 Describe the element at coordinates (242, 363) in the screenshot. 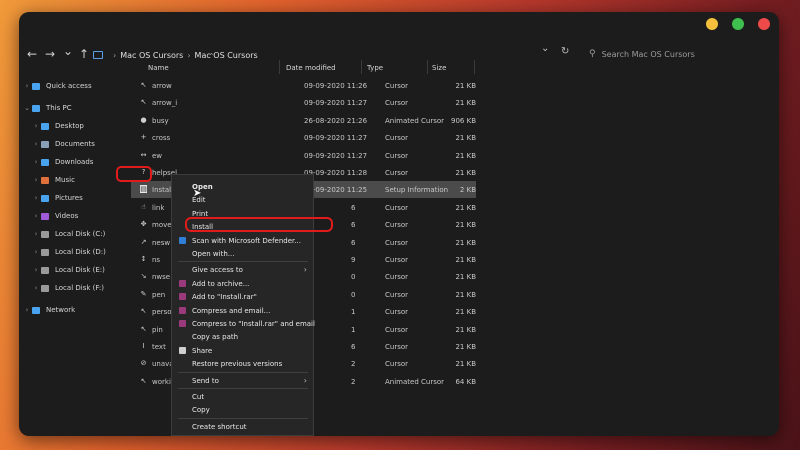

I see `menu-item-restore-previous-versions: Restore previous versions` at that location.